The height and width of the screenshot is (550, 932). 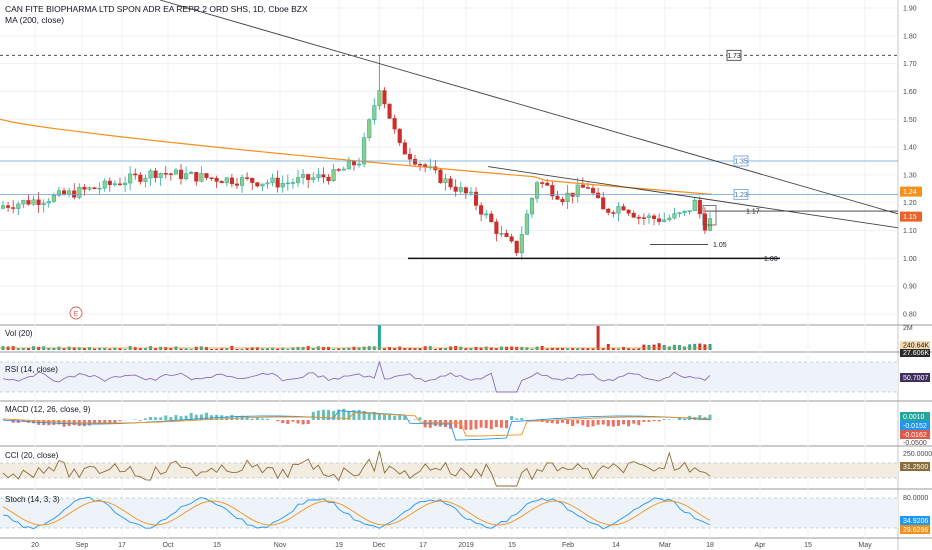 I want to click on rsi-title: RSI (14, close), so click(x=31, y=369).